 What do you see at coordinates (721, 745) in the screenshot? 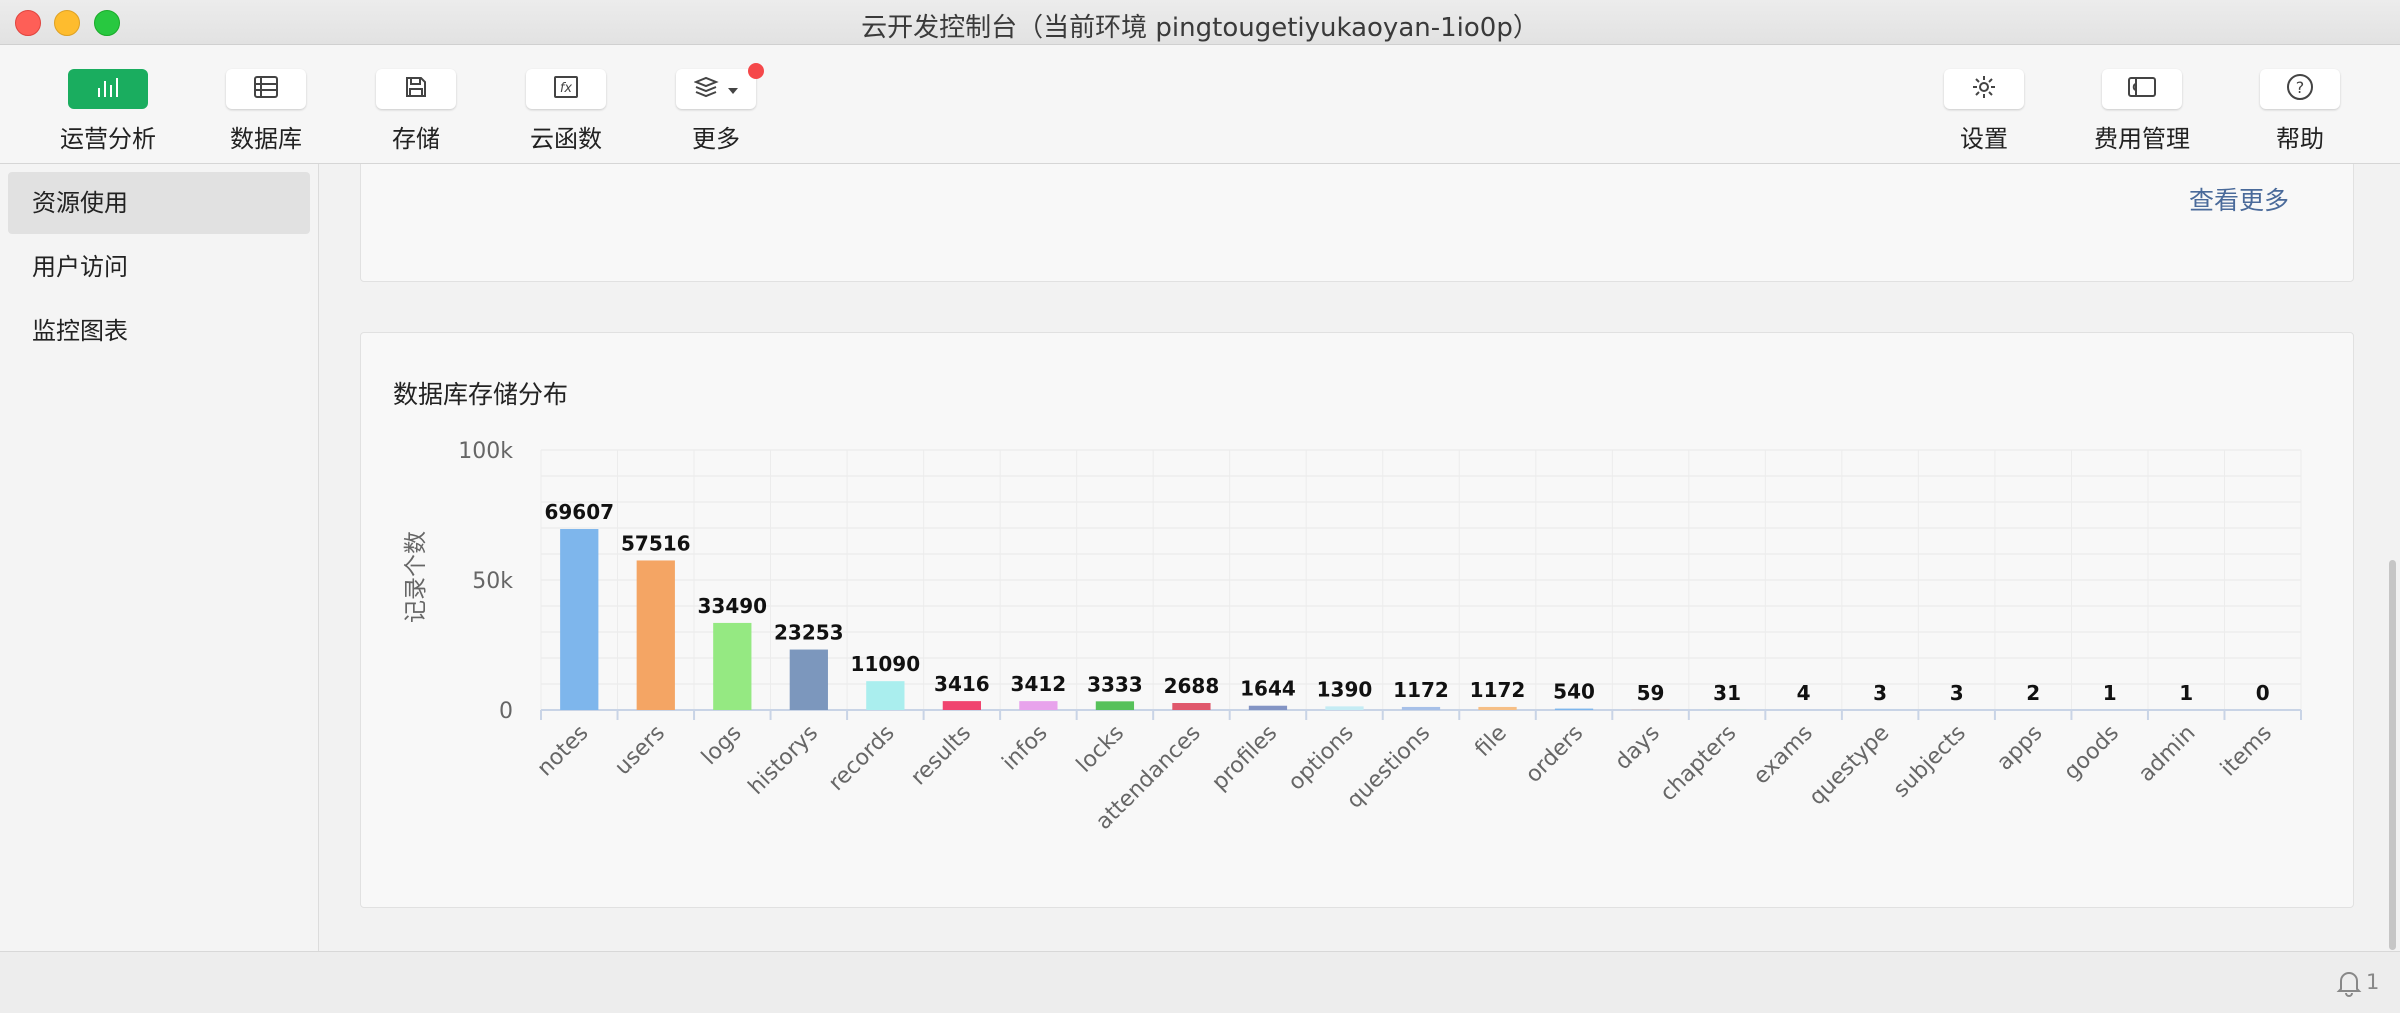
I see `x-tick-label: logs` at bounding box center [721, 745].